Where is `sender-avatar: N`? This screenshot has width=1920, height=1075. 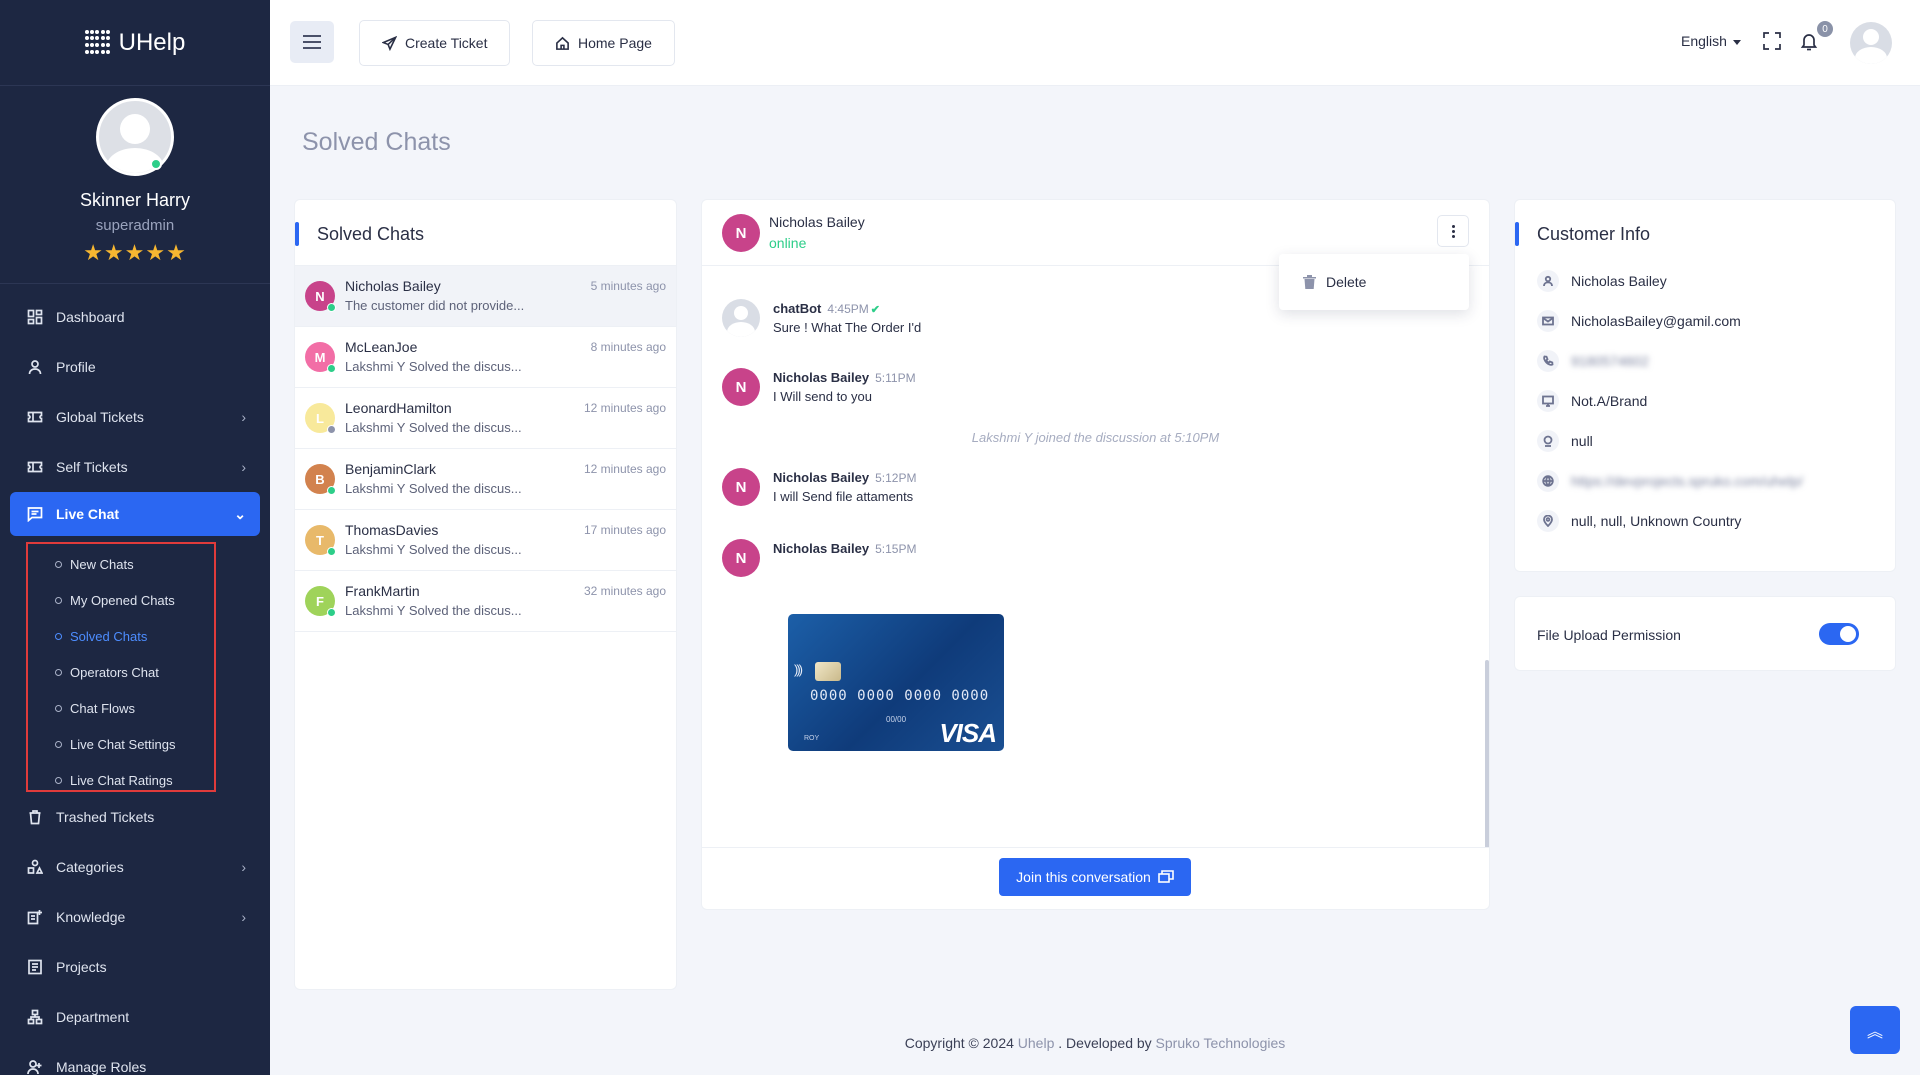
sender-avatar: N is located at coordinates (741, 487).